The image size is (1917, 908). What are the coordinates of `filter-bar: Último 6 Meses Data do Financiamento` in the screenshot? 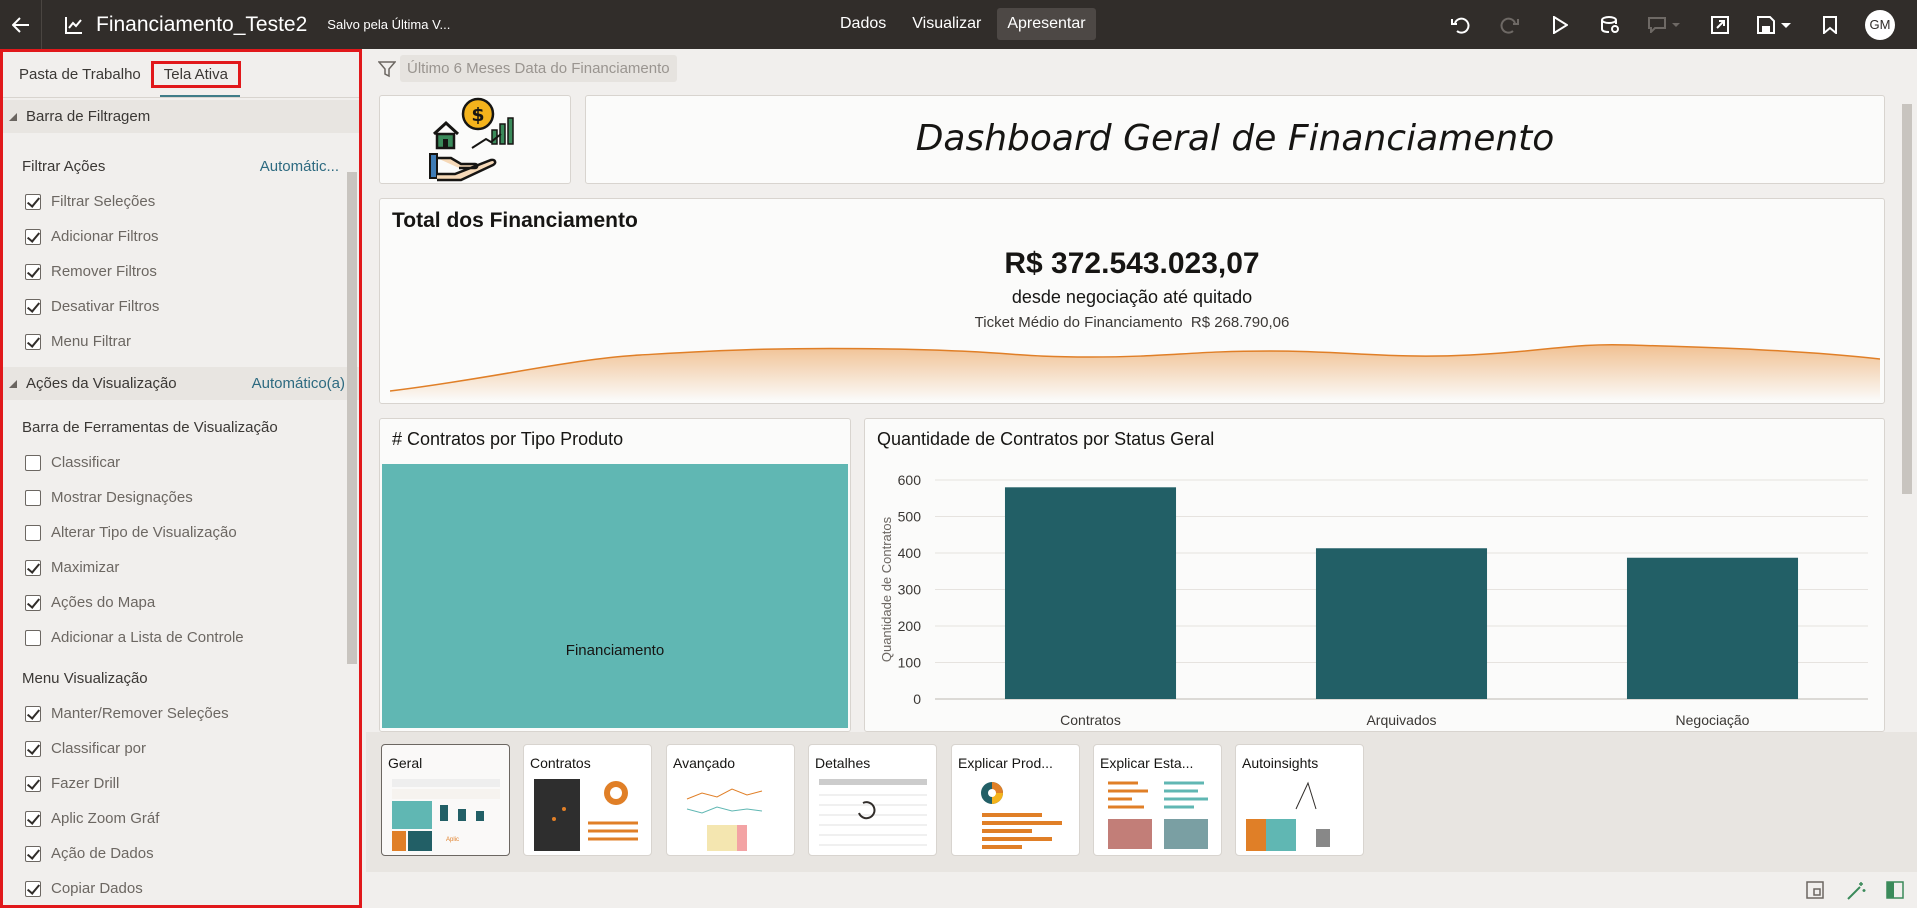 It's located at (527, 68).